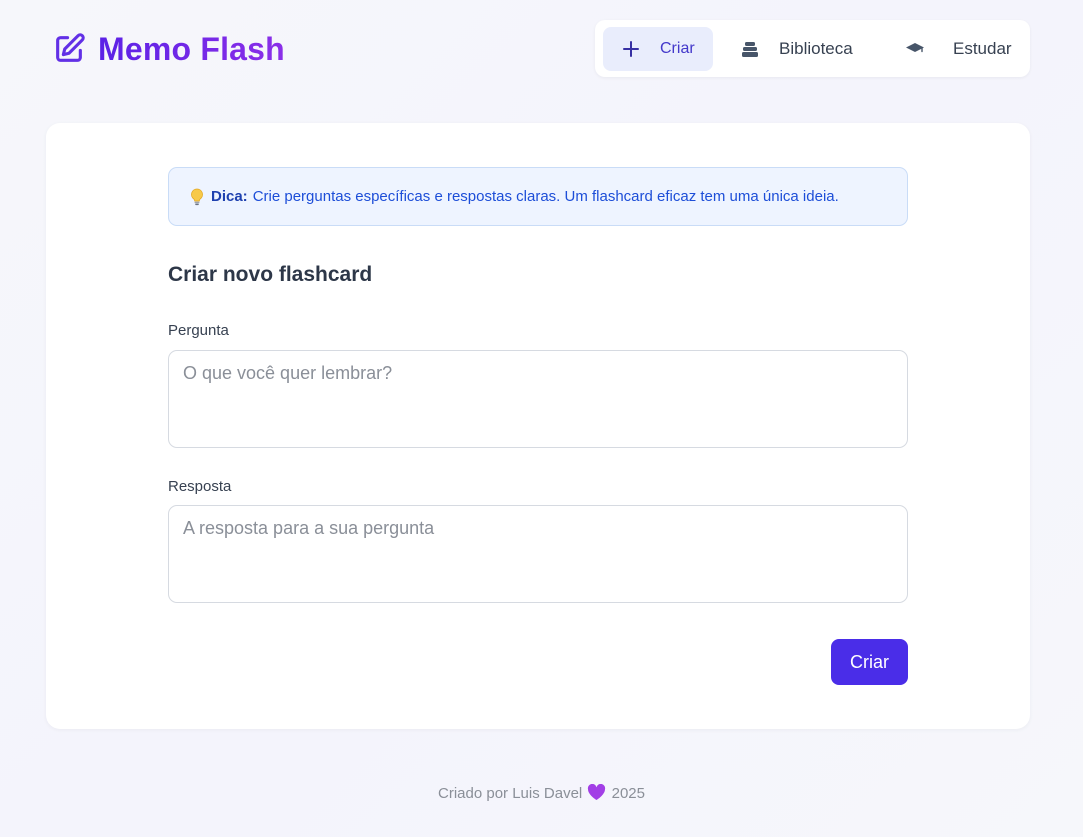 This screenshot has width=1083, height=837. I want to click on brand-name: Memo Flash, so click(191, 48).